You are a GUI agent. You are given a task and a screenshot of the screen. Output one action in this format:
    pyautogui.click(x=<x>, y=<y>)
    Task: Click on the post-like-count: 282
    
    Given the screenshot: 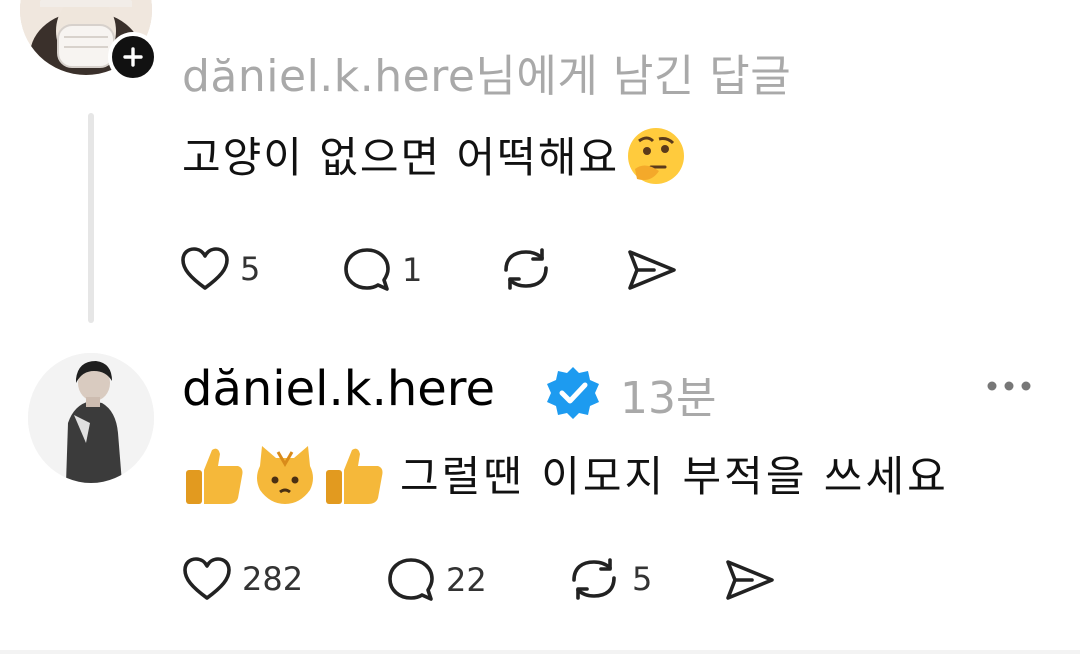 What is the action you would take?
    pyautogui.click(x=273, y=579)
    